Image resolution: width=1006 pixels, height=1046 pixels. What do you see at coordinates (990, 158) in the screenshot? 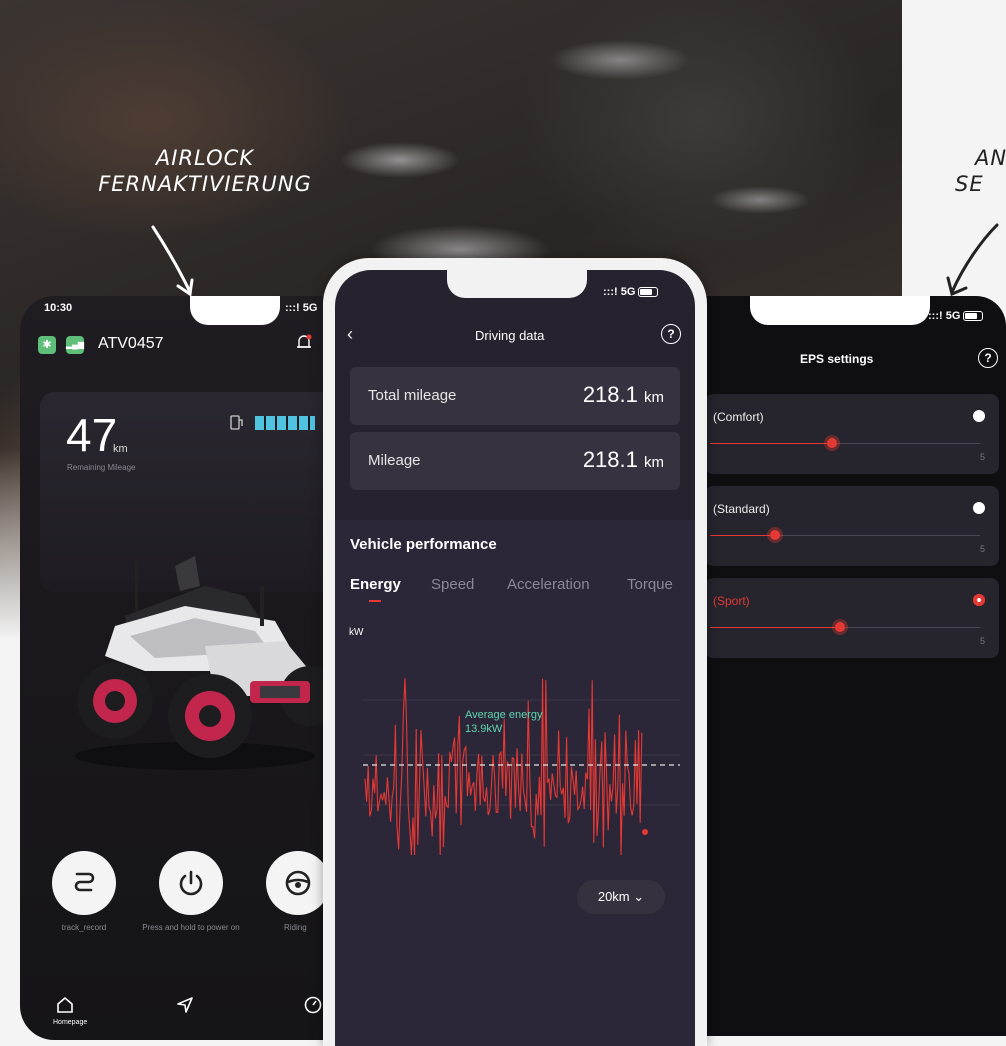
I see `annotation-line: AN` at bounding box center [990, 158].